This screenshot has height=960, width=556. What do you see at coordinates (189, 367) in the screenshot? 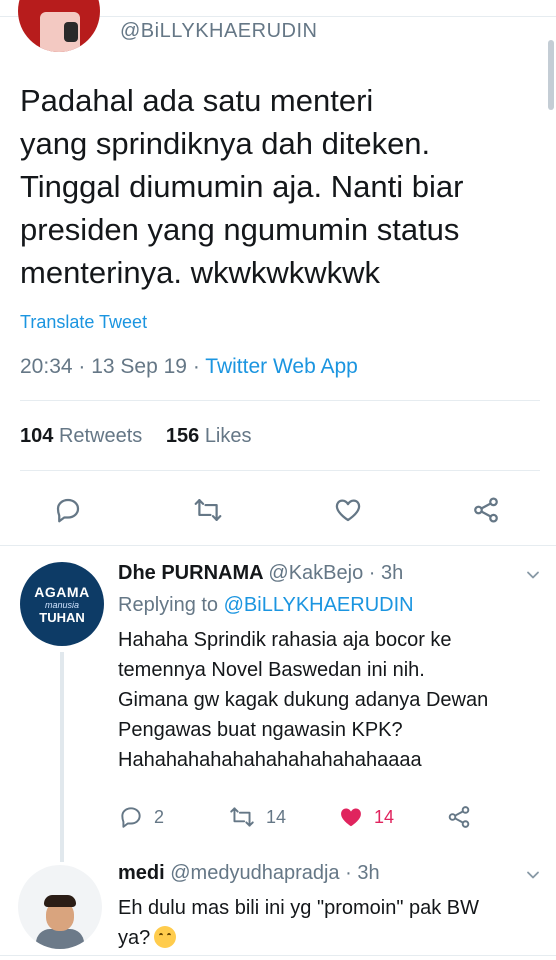
I see `tweet-meta: 20:34 · 13 Sep 19 · Twitter Web App` at bounding box center [189, 367].